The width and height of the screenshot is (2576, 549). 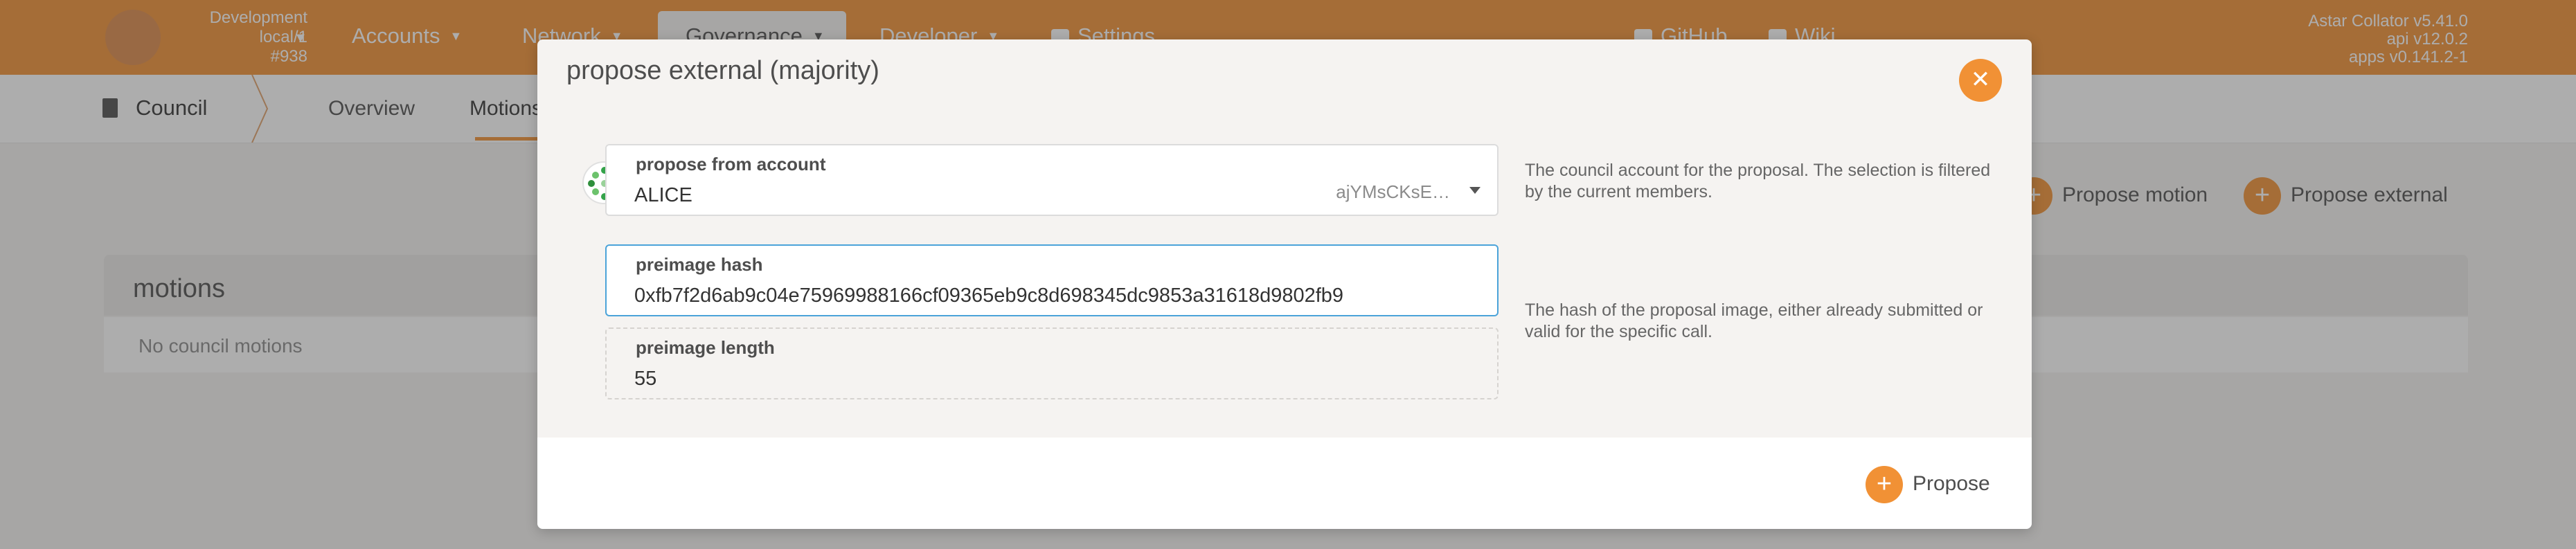 What do you see at coordinates (1885, 484) in the screenshot?
I see `plus-icon: +` at bounding box center [1885, 484].